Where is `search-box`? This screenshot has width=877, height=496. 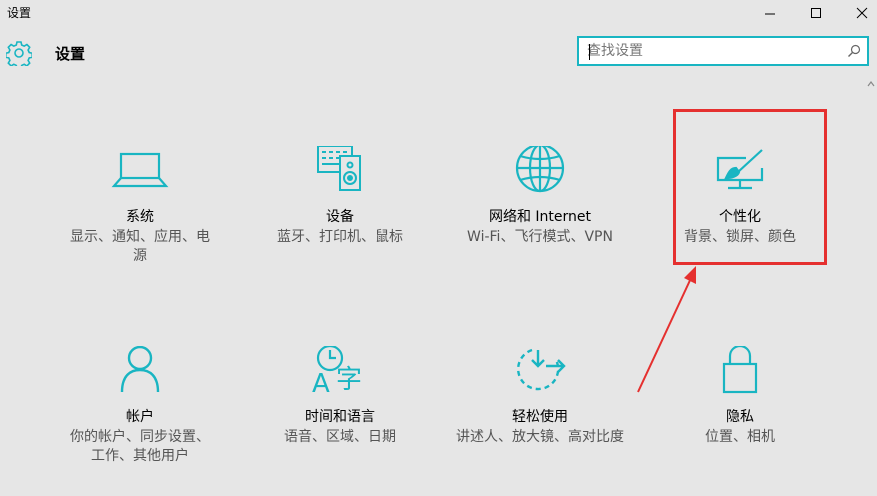 search-box is located at coordinates (723, 51).